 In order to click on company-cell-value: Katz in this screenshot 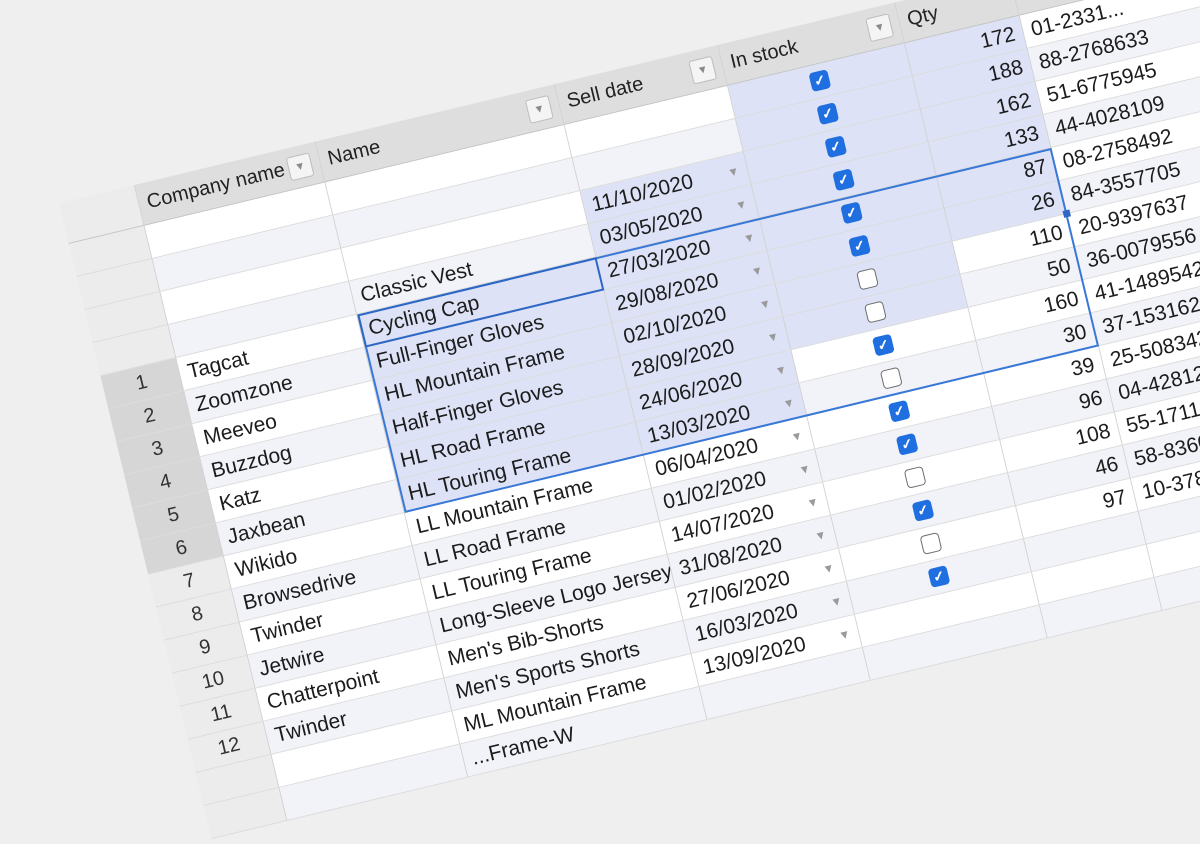, I will do `click(240, 499)`.